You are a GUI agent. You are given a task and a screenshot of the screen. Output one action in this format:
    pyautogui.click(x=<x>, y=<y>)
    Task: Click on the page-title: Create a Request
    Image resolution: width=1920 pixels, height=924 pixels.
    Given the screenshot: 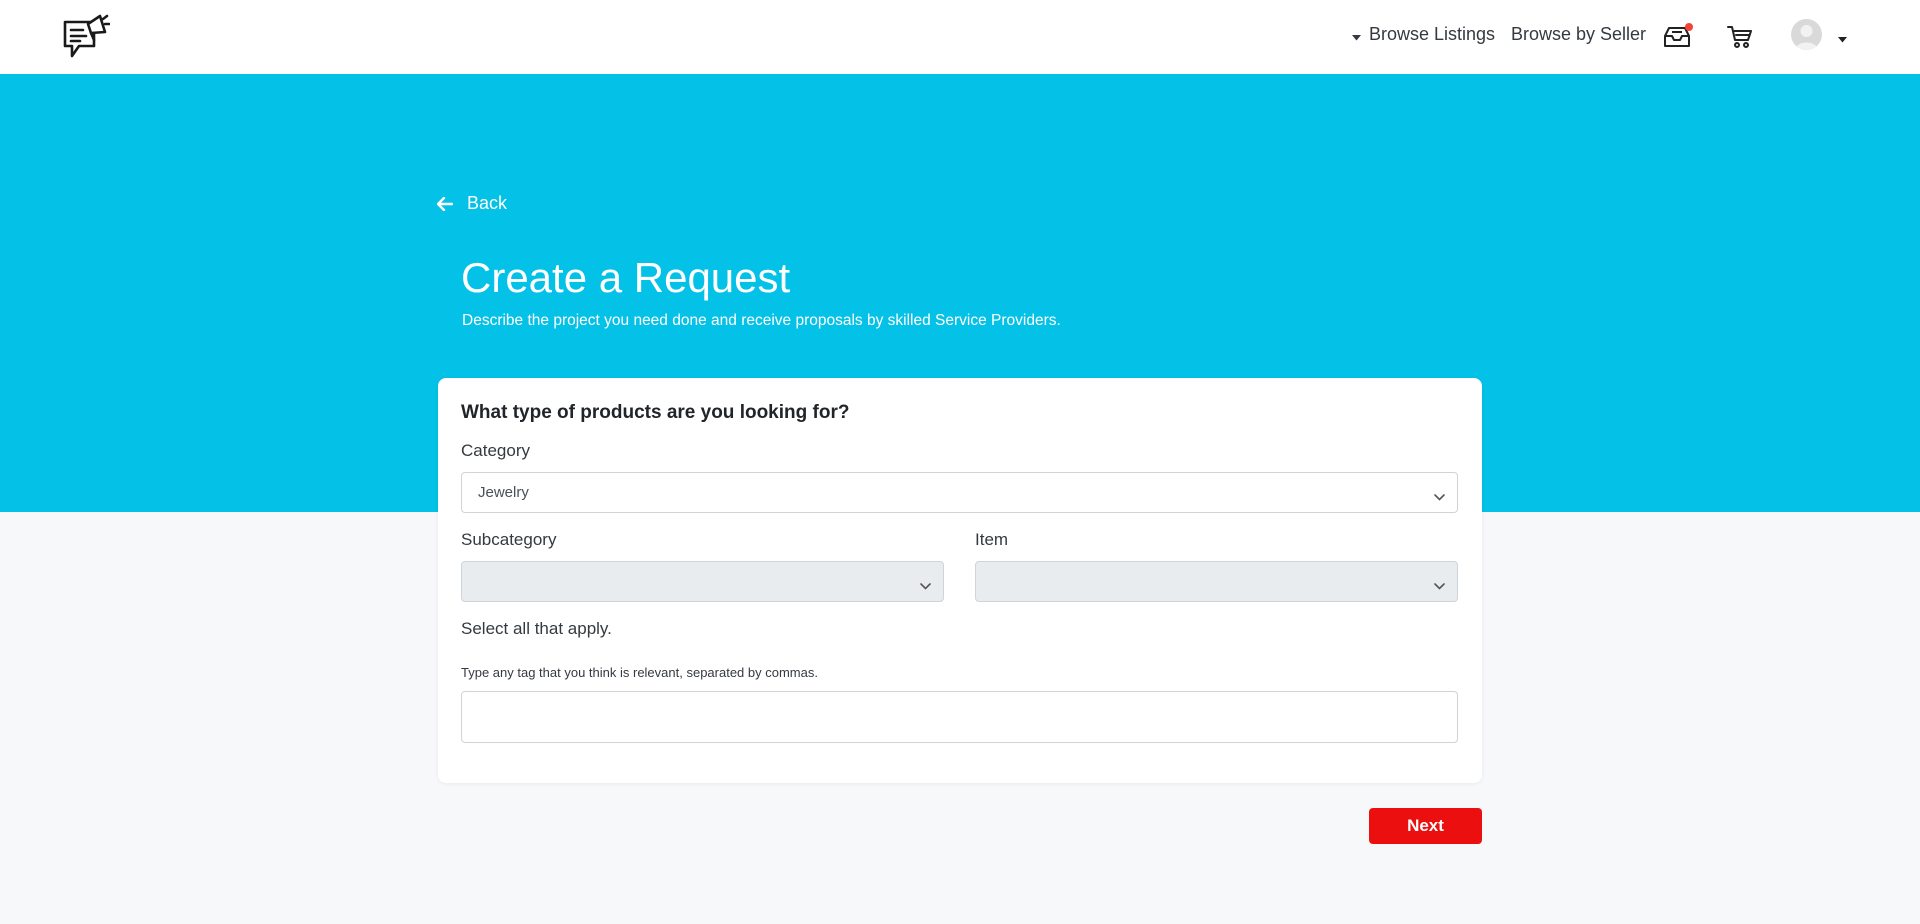 What is the action you would take?
    pyautogui.click(x=626, y=277)
    